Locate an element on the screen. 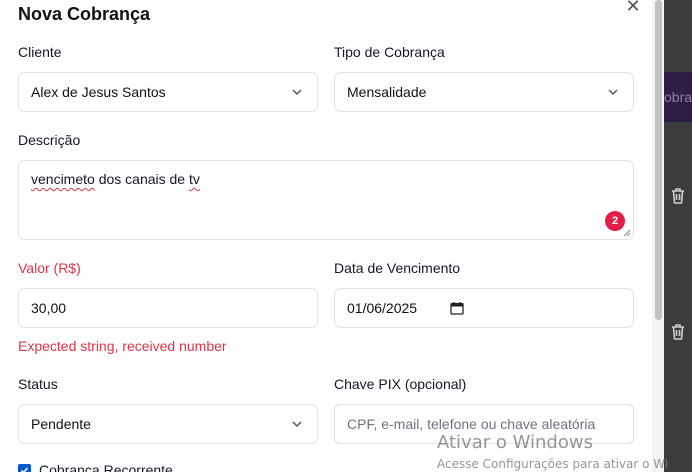 The height and width of the screenshot is (472, 692). charge-type-label: Tipo de Cobrança is located at coordinates (389, 52).